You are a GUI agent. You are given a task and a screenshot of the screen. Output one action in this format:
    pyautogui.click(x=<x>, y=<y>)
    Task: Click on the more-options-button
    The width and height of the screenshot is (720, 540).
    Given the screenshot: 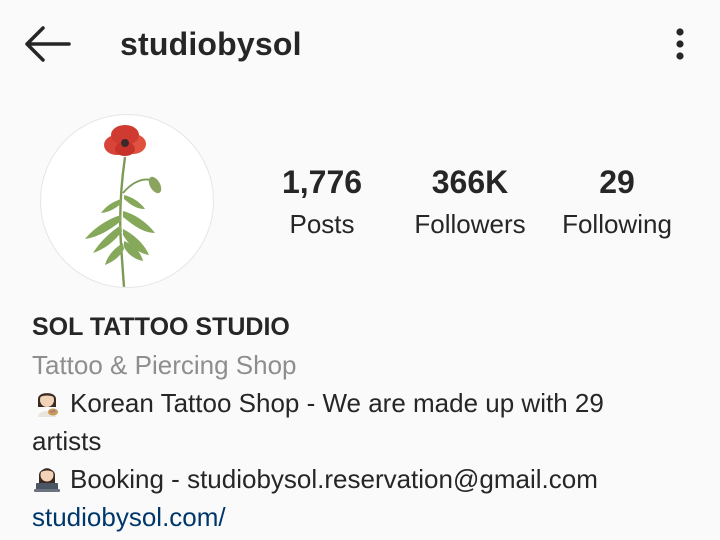 What is the action you would take?
    pyautogui.click(x=680, y=44)
    